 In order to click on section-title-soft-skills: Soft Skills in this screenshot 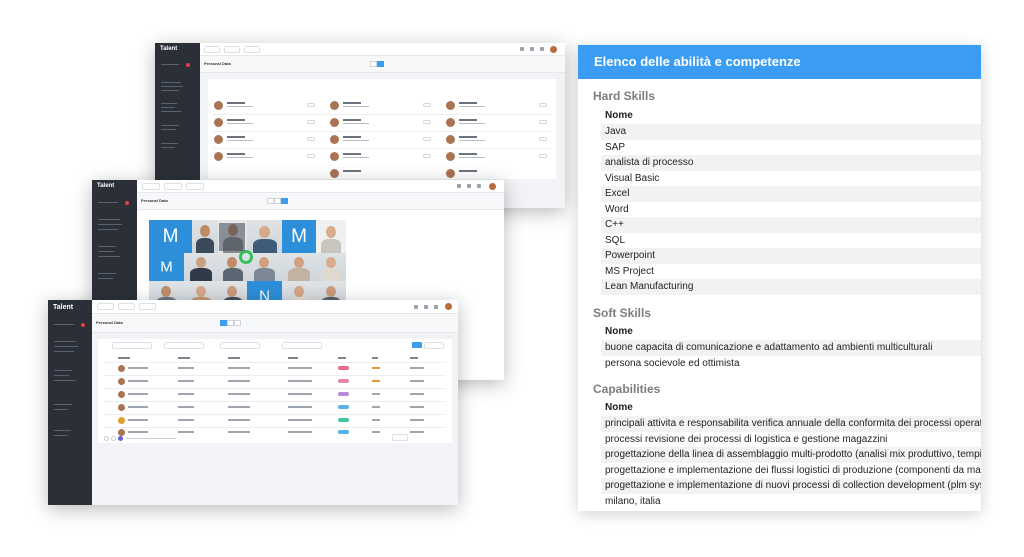, I will do `click(622, 313)`.